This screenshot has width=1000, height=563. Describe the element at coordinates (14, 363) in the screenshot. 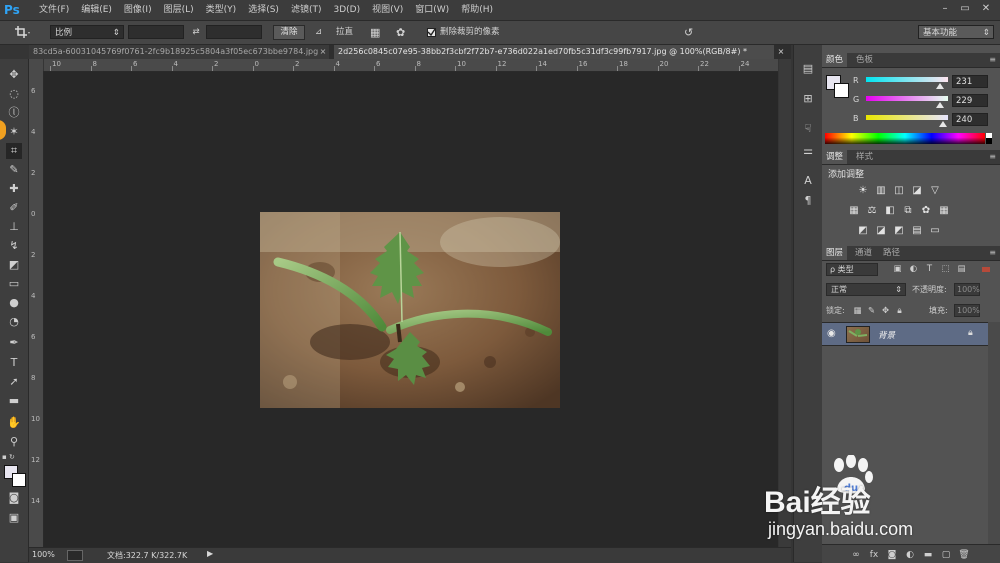

I see `type-tool-icon: T` at that location.